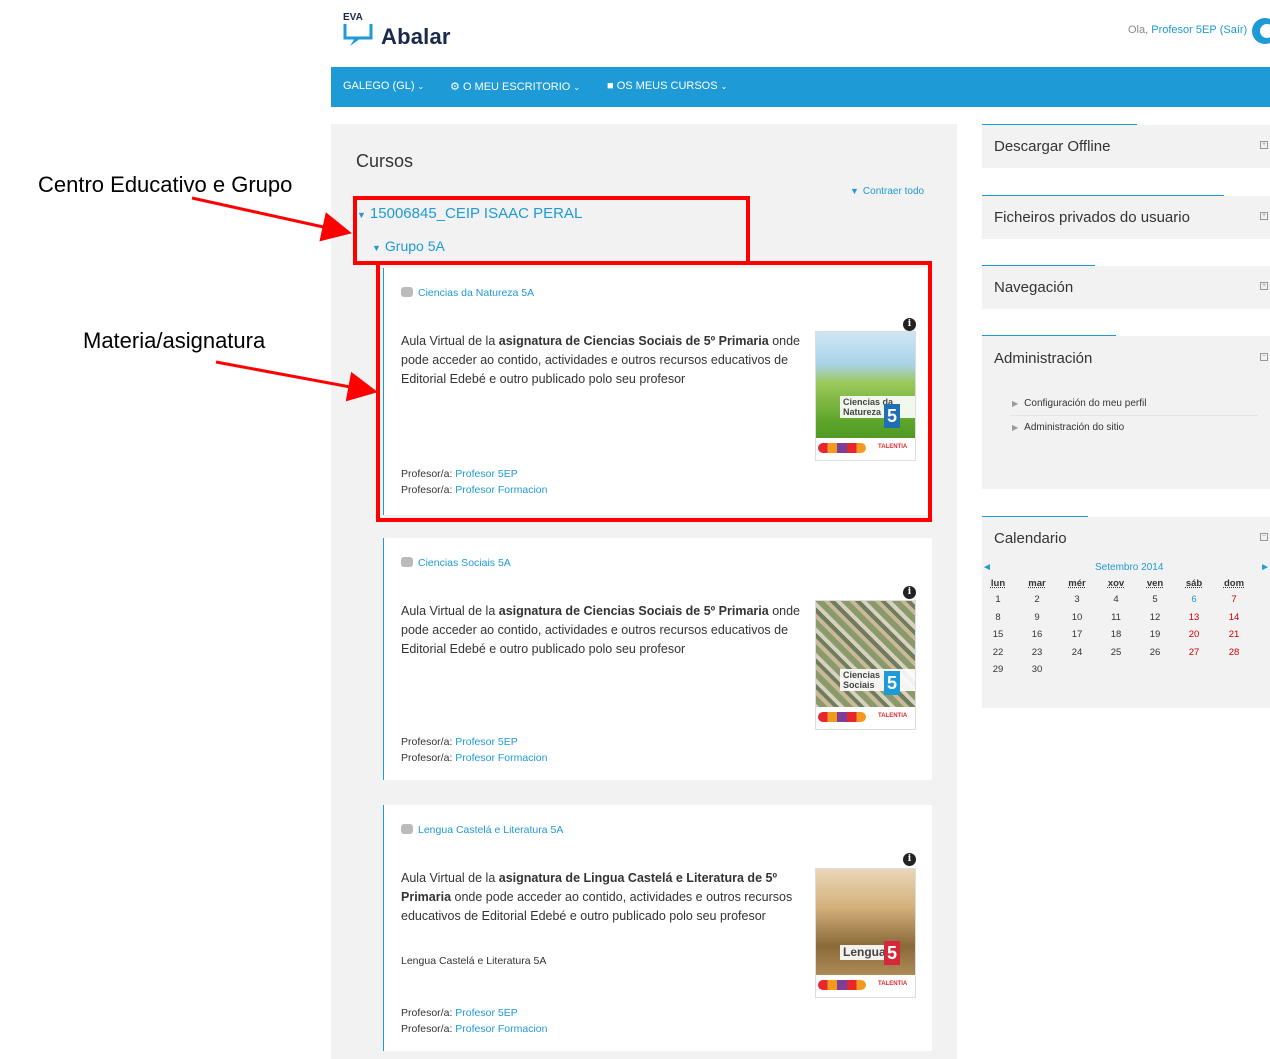 Image resolution: width=1270 pixels, height=1059 pixels. Describe the element at coordinates (1155, 599) in the screenshot. I see `calendar-day: 5` at that location.